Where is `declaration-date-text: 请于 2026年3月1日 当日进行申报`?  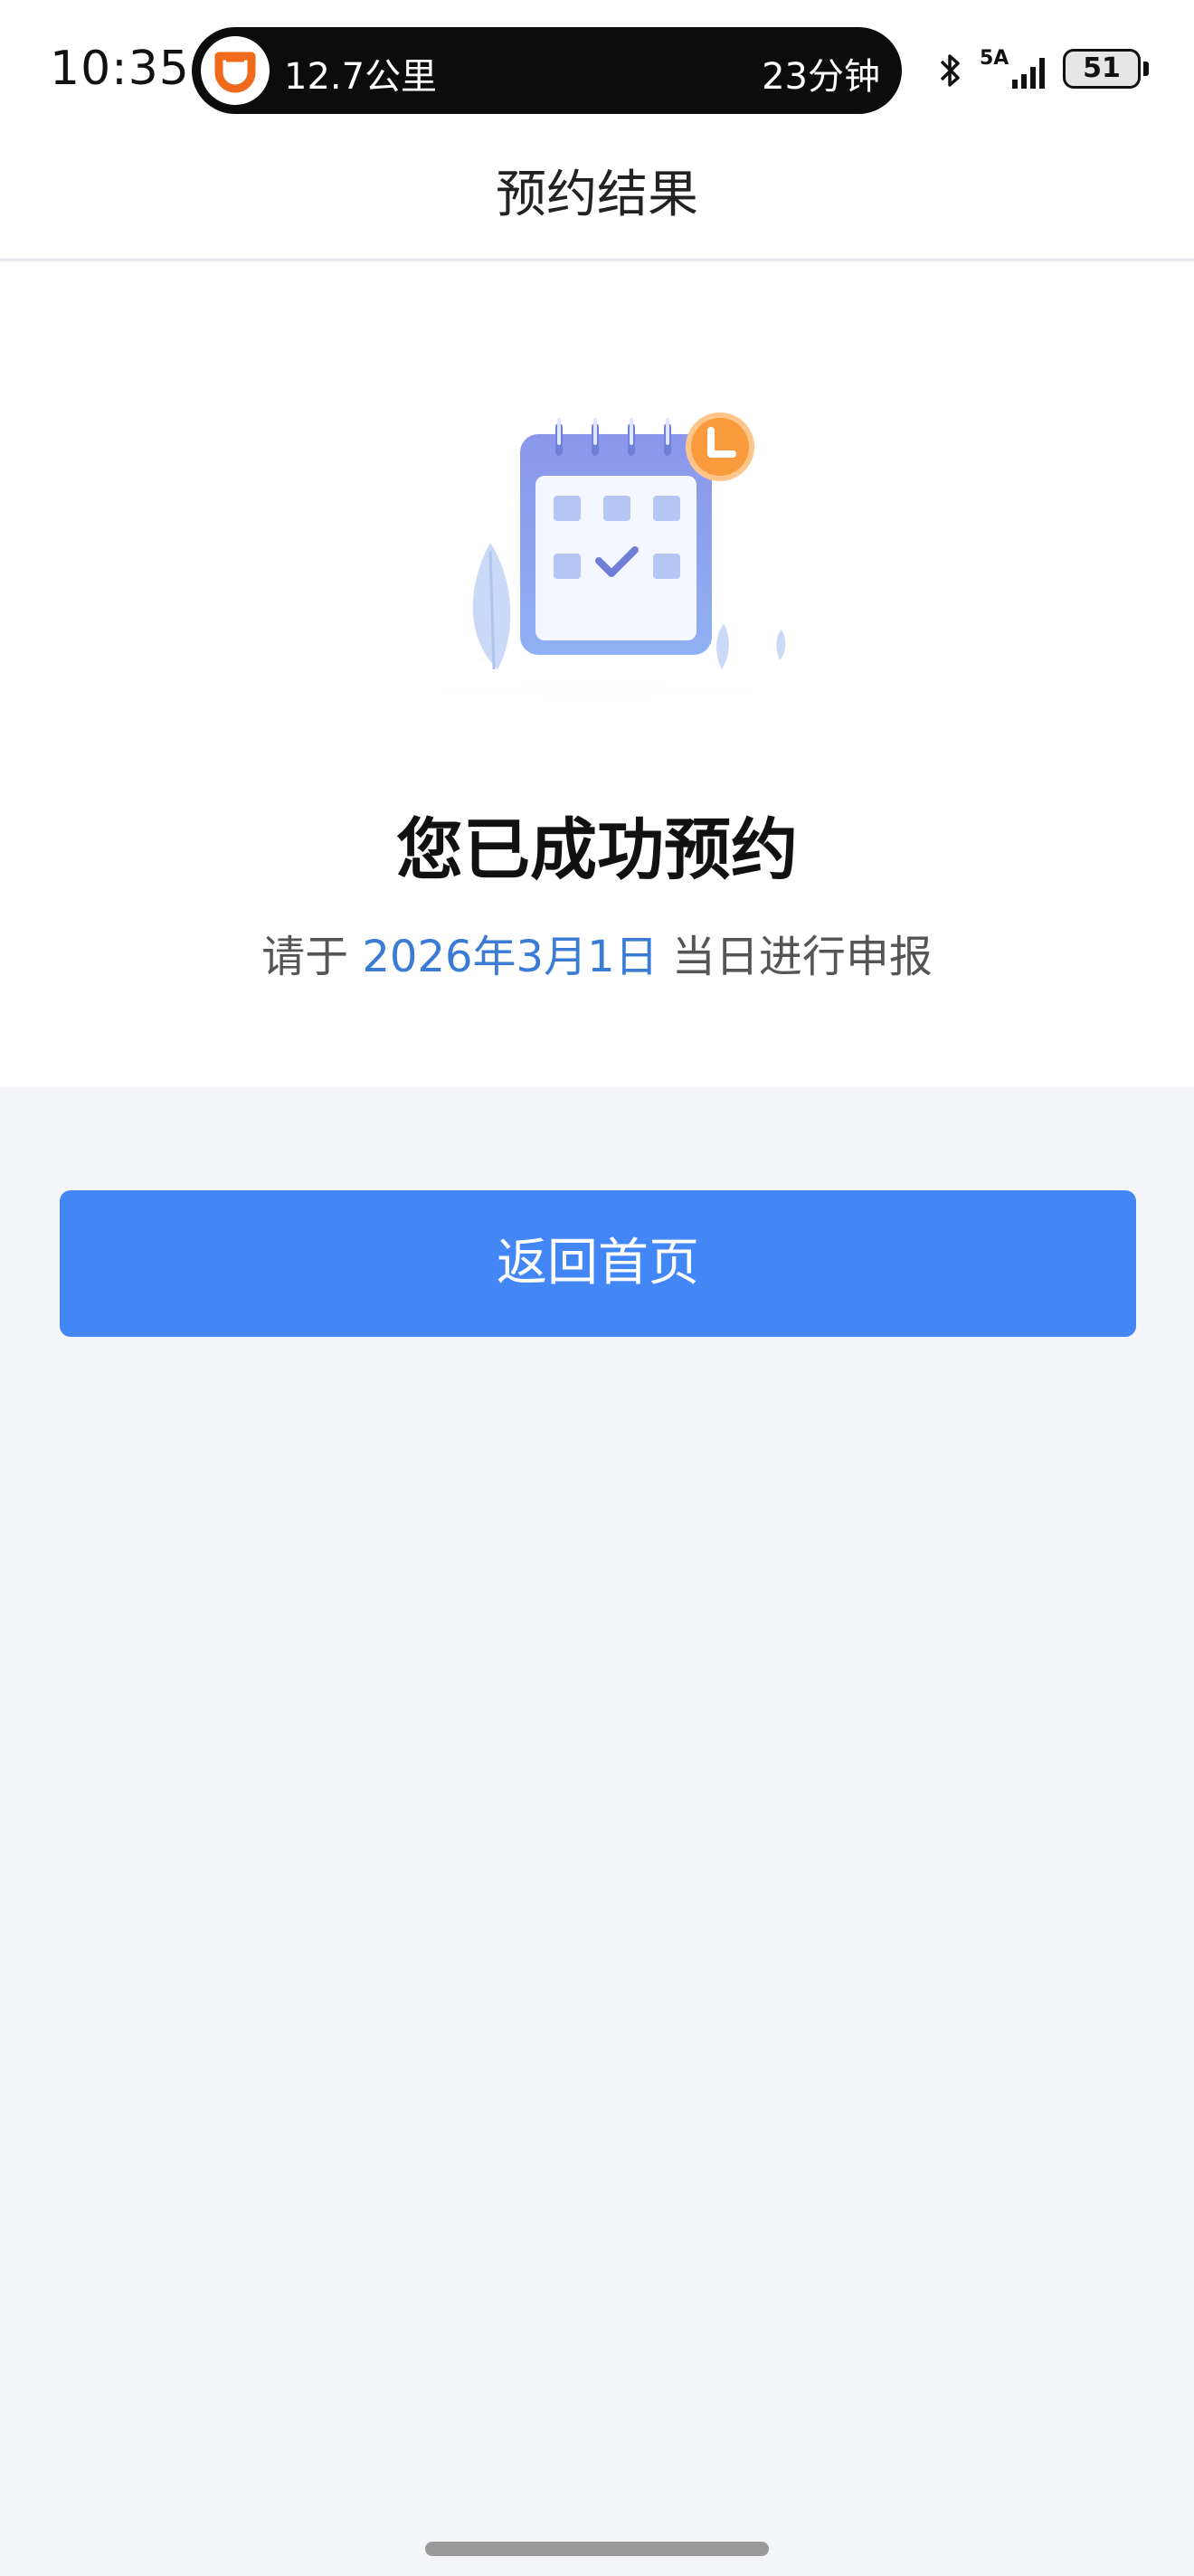
declaration-date-text: 请于 2026年3月1日 当日进行申报 is located at coordinates (597, 953).